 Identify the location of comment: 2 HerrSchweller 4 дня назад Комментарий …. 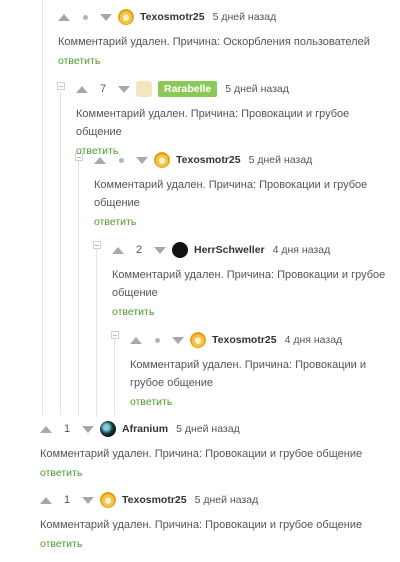
(249, 279).